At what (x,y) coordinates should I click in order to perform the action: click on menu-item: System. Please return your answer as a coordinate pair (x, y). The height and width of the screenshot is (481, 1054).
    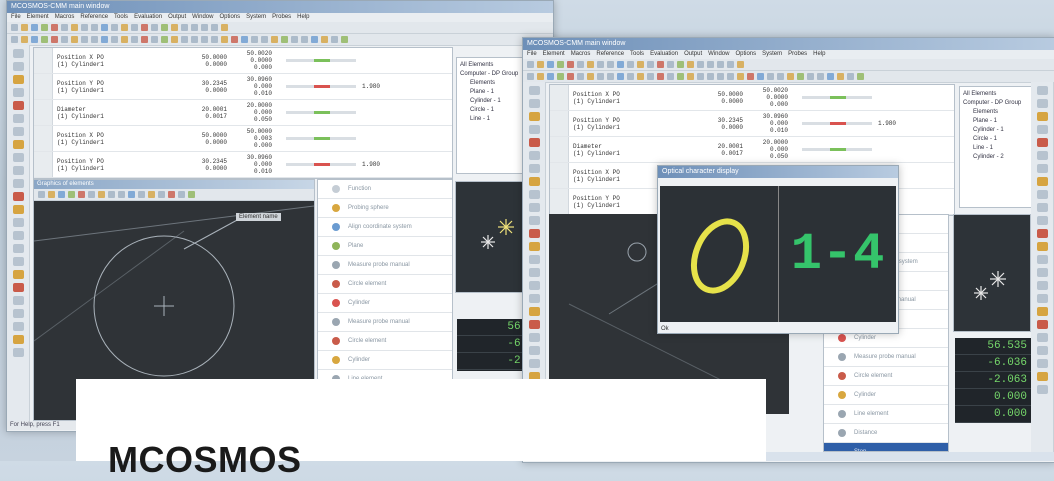
    Looking at the image, I should click on (772, 54).